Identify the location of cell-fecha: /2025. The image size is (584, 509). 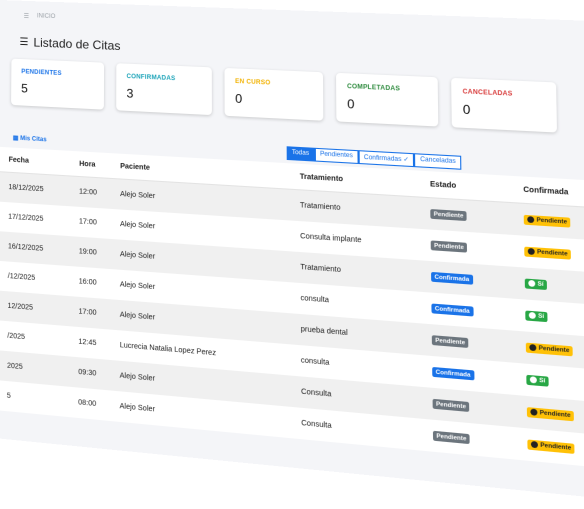
(16, 337).